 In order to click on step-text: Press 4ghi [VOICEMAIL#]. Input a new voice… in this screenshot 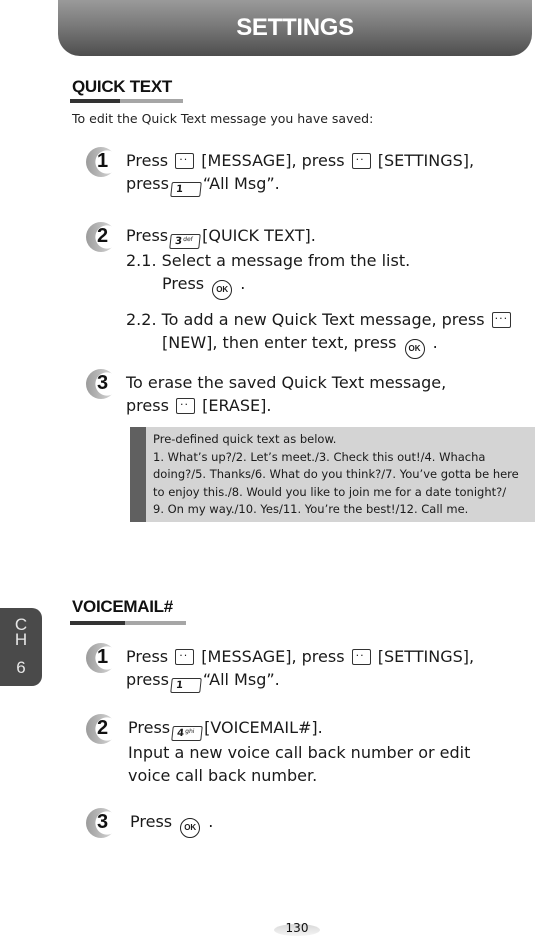, I will do `click(299, 751)`.